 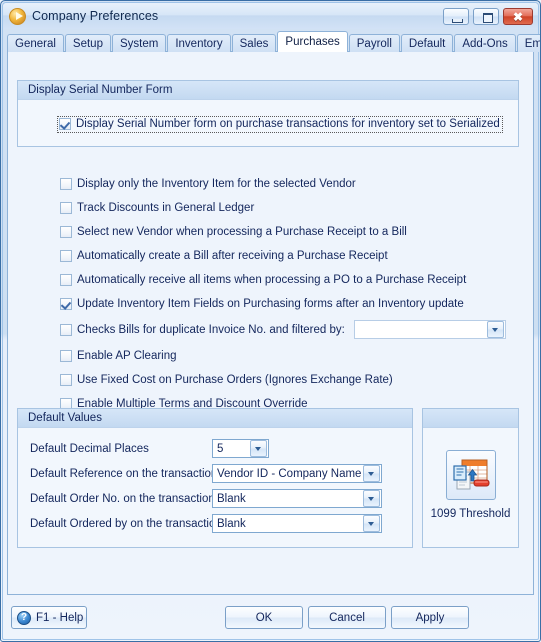 I want to click on f1-help-button: ? F1 - Help, so click(x=49, y=617).